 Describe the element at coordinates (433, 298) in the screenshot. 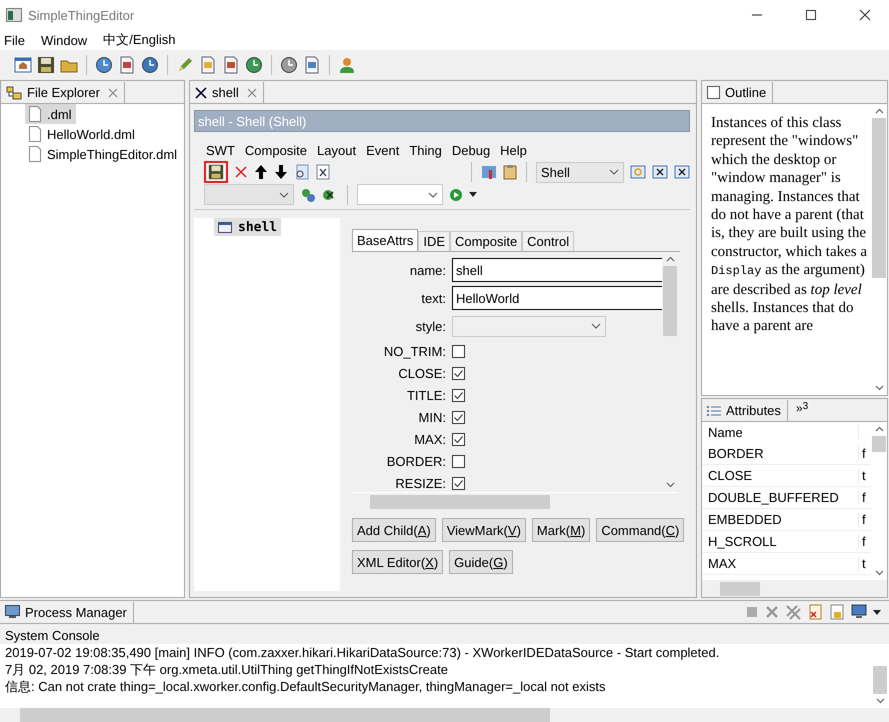

I see `field-label: text:` at that location.